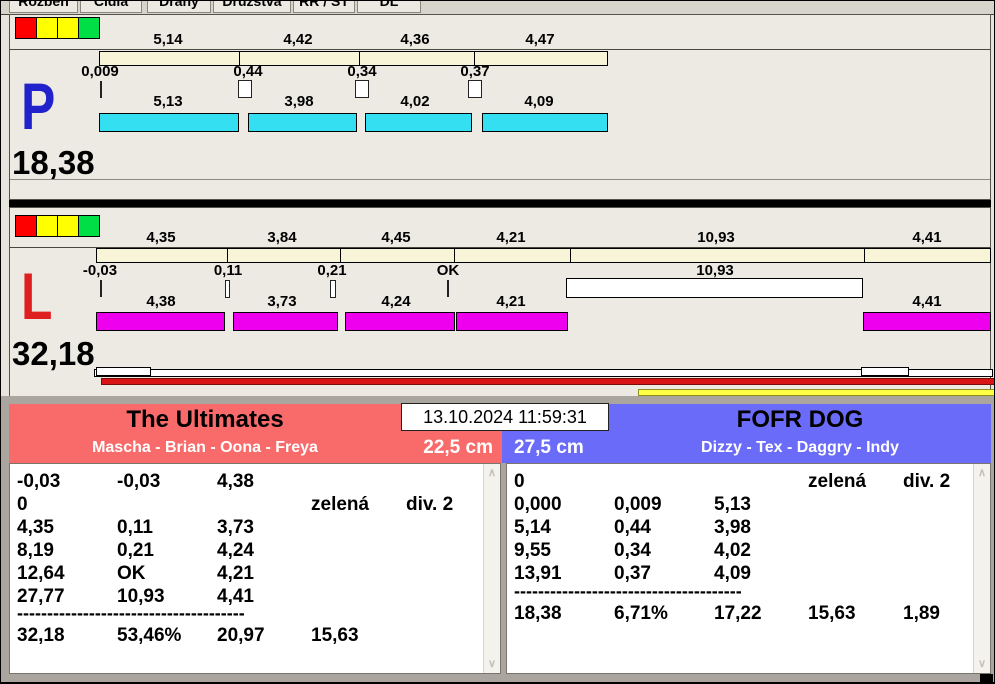  What do you see at coordinates (547, 381) in the screenshot?
I see `progress-bar-red` at bounding box center [547, 381].